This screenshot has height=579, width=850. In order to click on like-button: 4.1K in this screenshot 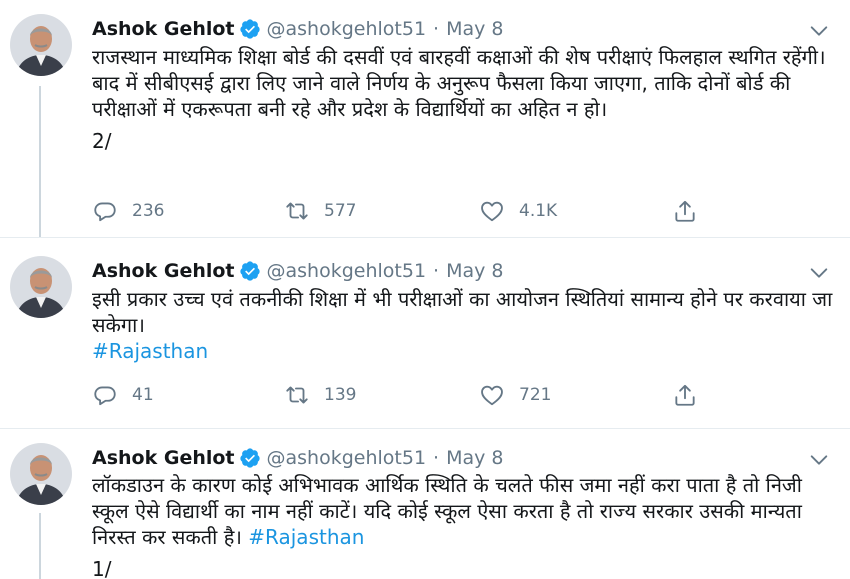, I will do `click(518, 211)`.